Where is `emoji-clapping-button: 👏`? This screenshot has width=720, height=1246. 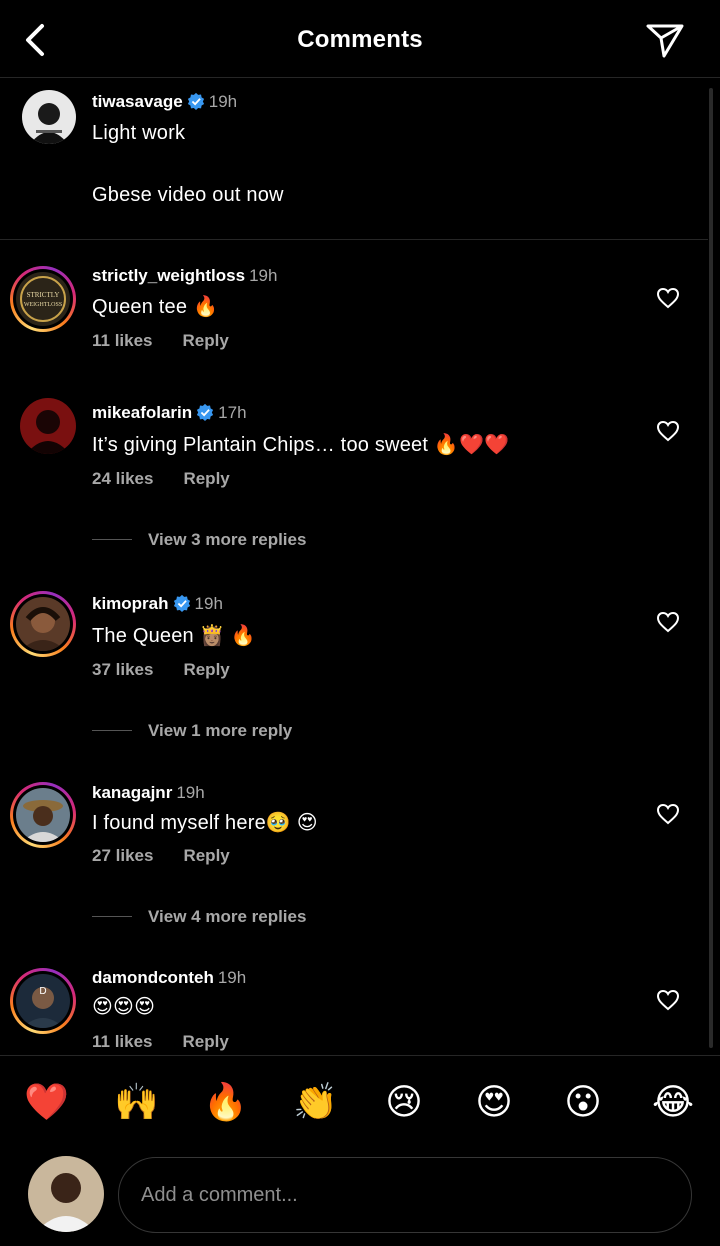
emoji-clapping-button: 👏 is located at coordinates (315, 1102).